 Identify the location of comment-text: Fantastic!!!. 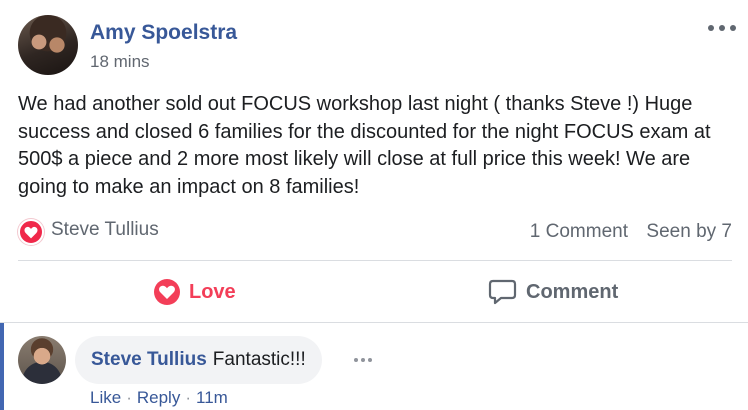
(259, 359).